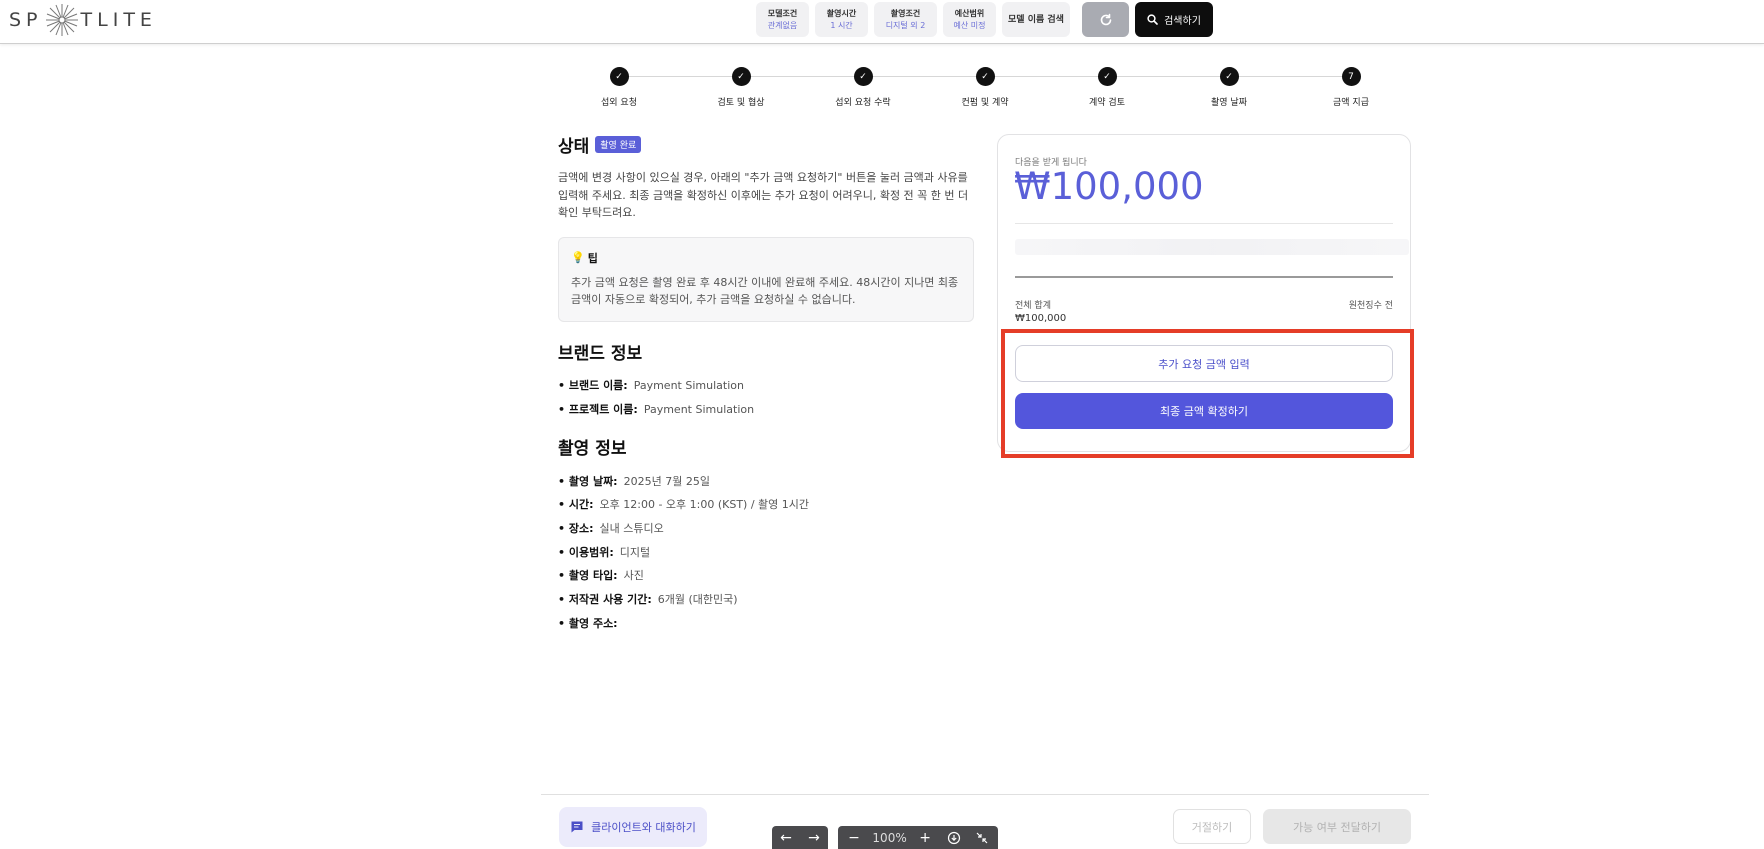  Describe the element at coordinates (782, 25) in the screenshot. I see `filter-value: 관계없음` at that location.